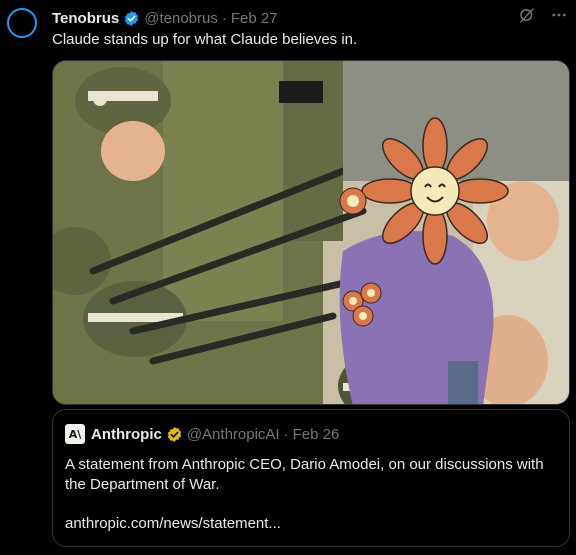 The height and width of the screenshot is (555, 576). Describe the element at coordinates (85, 18) in the screenshot. I see `author-name: Tenobrus` at that location.